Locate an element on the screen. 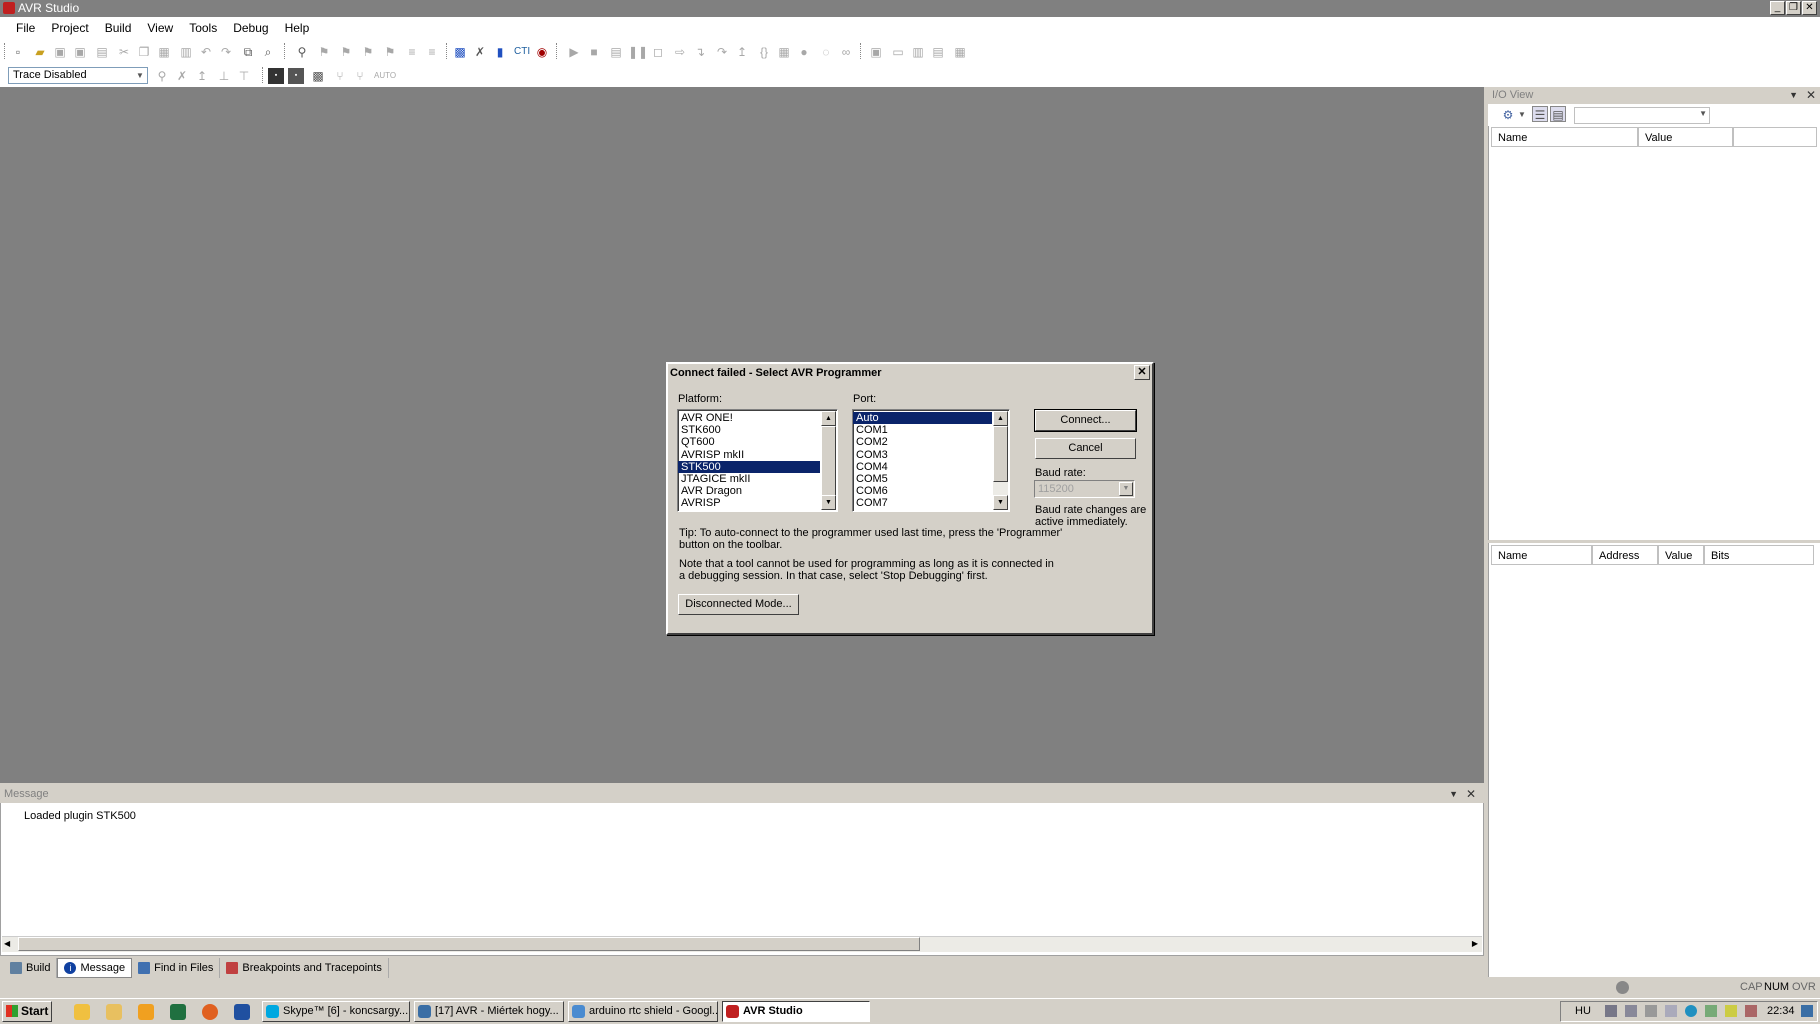 The height and width of the screenshot is (1024, 1820). menu-file: File is located at coordinates (25, 28).